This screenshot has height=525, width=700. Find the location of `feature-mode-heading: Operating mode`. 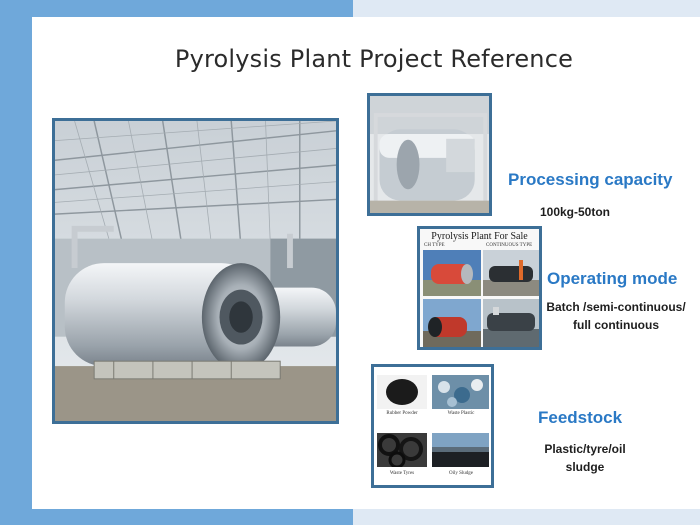

feature-mode-heading: Operating mode is located at coordinates (612, 278).